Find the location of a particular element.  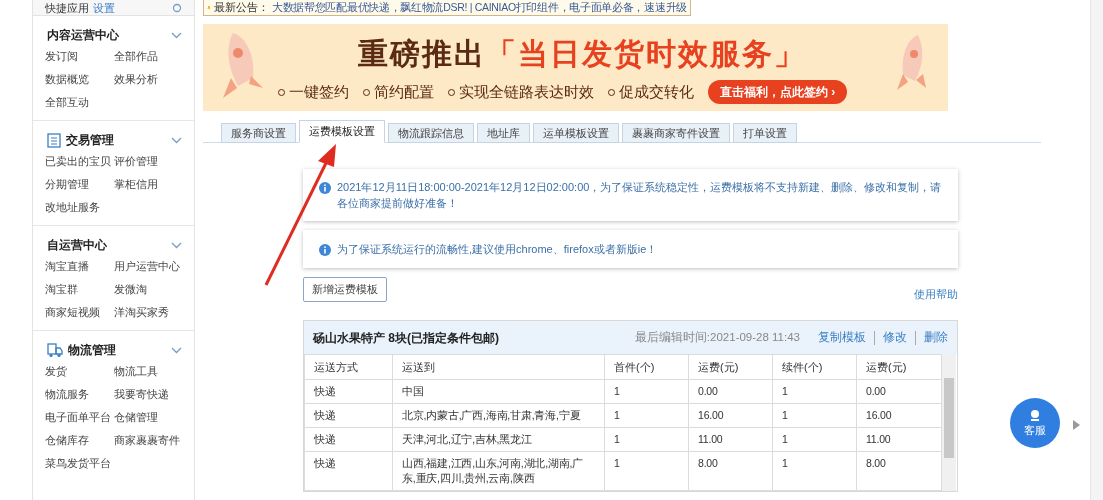

section-title: 内容运营中心 is located at coordinates (83, 35).